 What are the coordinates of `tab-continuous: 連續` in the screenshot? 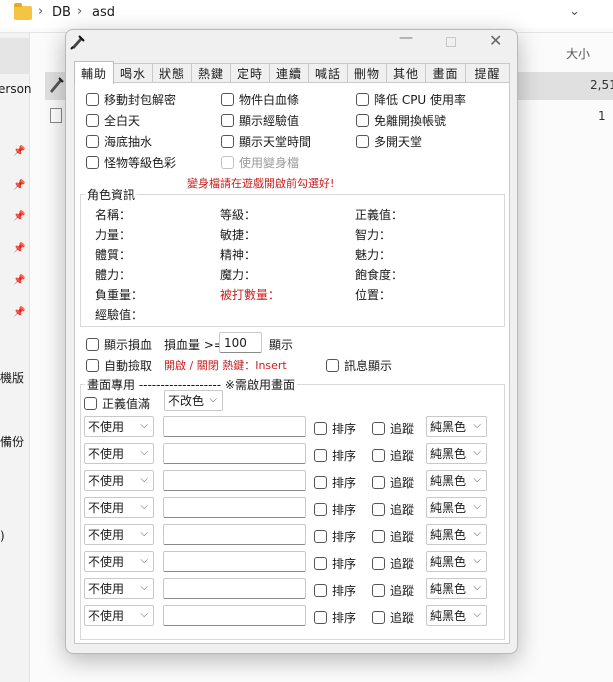 It's located at (289, 73).